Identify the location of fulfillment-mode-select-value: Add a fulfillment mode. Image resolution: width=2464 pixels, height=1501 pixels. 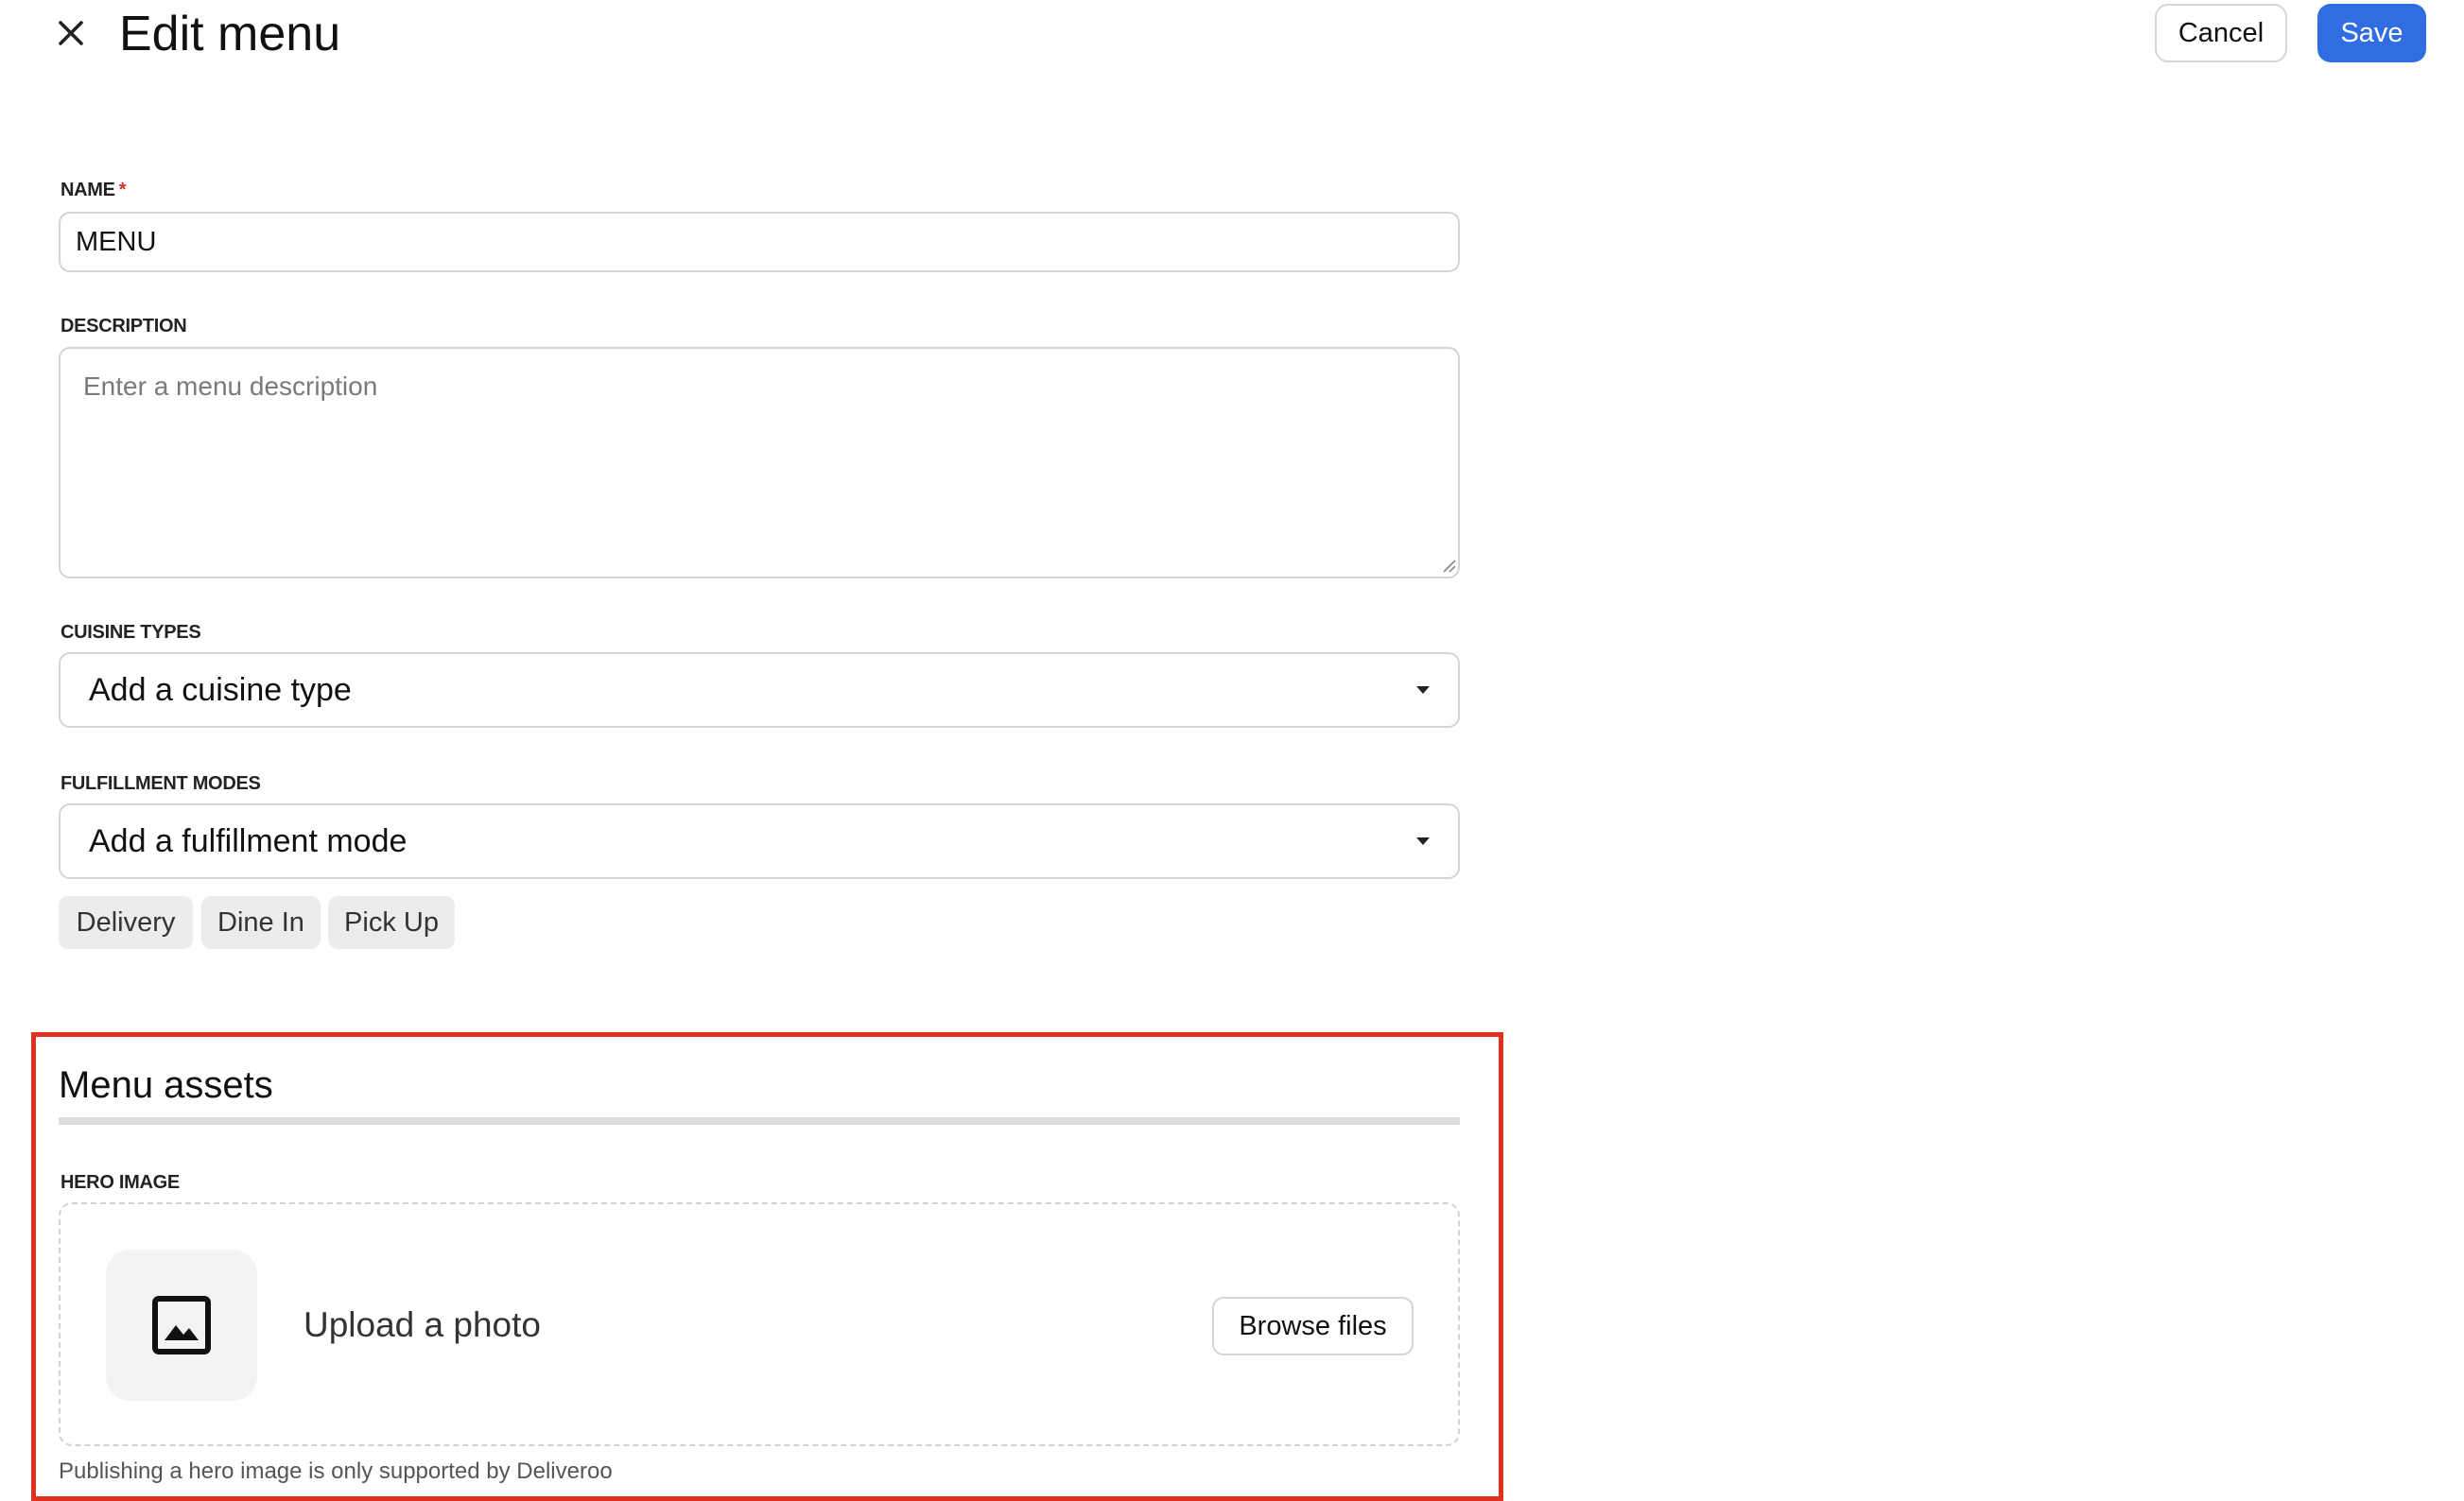
(248, 841).